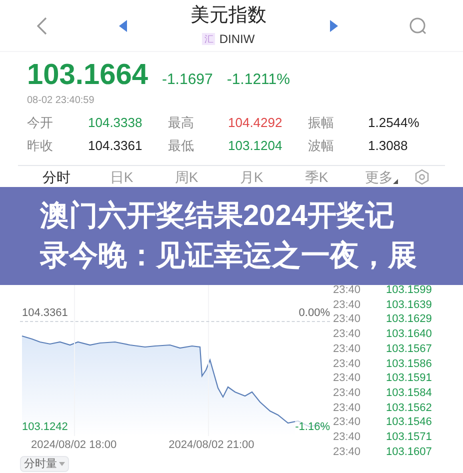  Describe the element at coordinates (45, 313) in the screenshot. I see `reference-price: 104.3361` at that location.